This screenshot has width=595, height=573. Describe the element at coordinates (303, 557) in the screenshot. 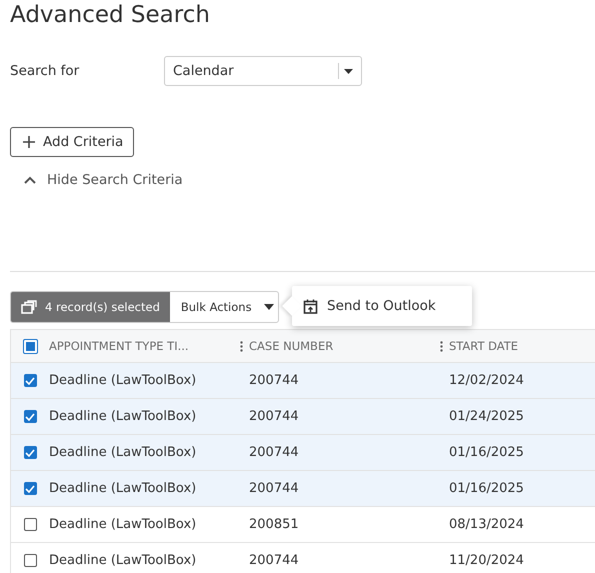

I see `table-row: Deadline (LawToolBox) 200744 11/20/2024` at that location.